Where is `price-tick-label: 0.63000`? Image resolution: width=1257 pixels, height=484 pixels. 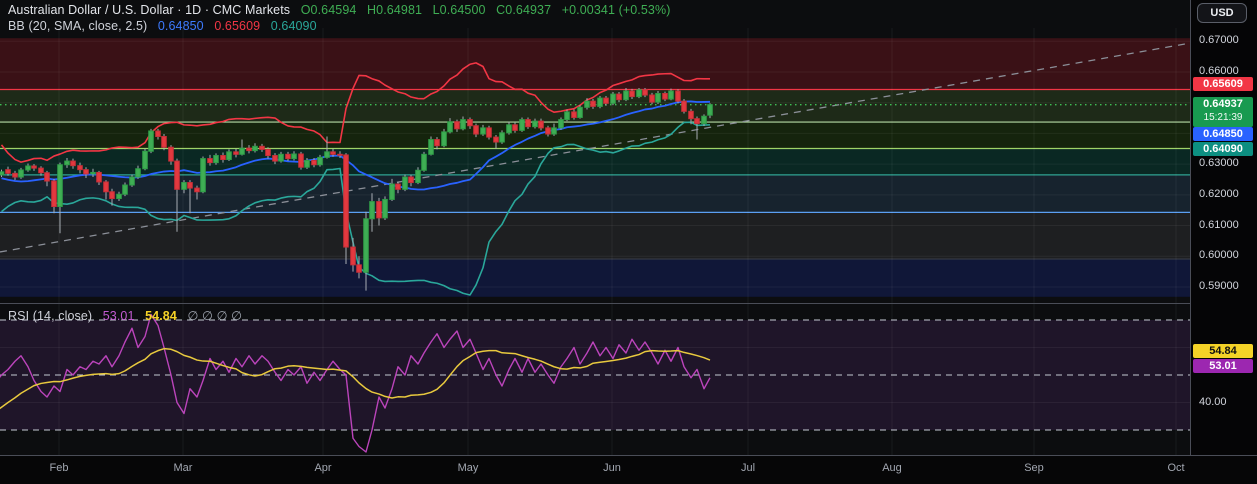
price-tick-label: 0.63000 is located at coordinates (1219, 163).